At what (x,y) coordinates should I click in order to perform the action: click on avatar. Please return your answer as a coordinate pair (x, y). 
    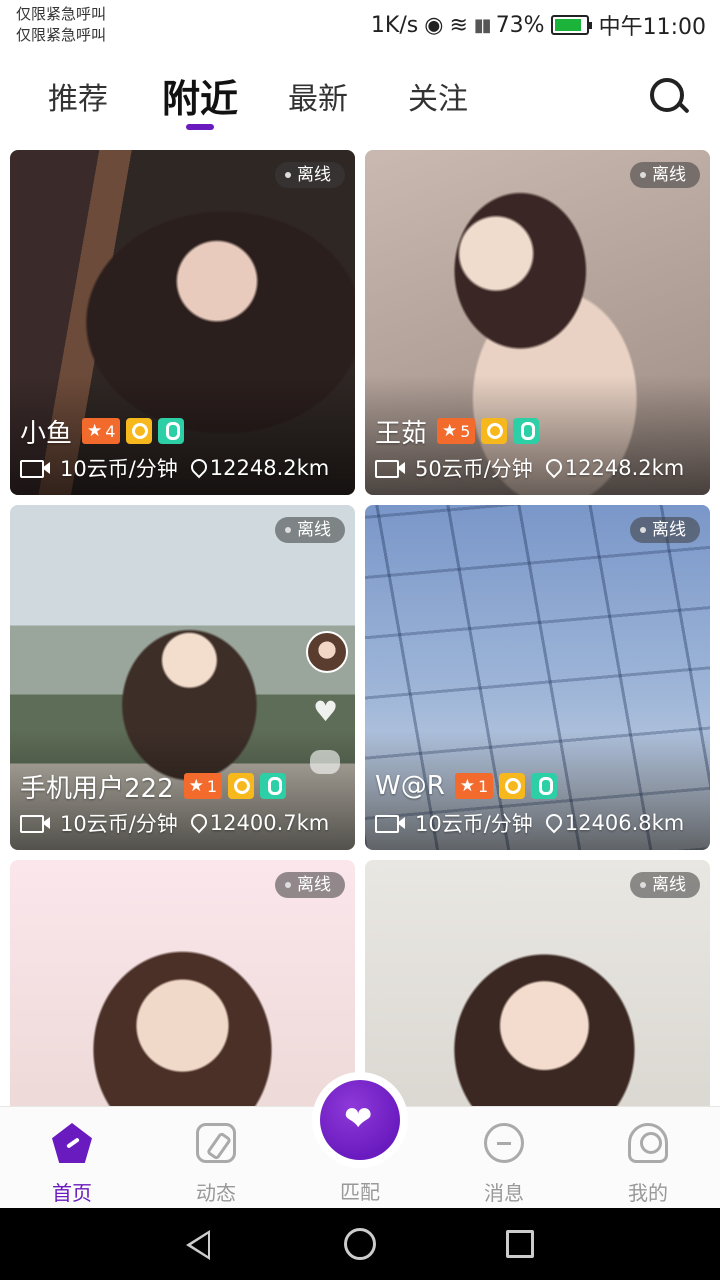
    Looking at the image, I should click on (327, 652).